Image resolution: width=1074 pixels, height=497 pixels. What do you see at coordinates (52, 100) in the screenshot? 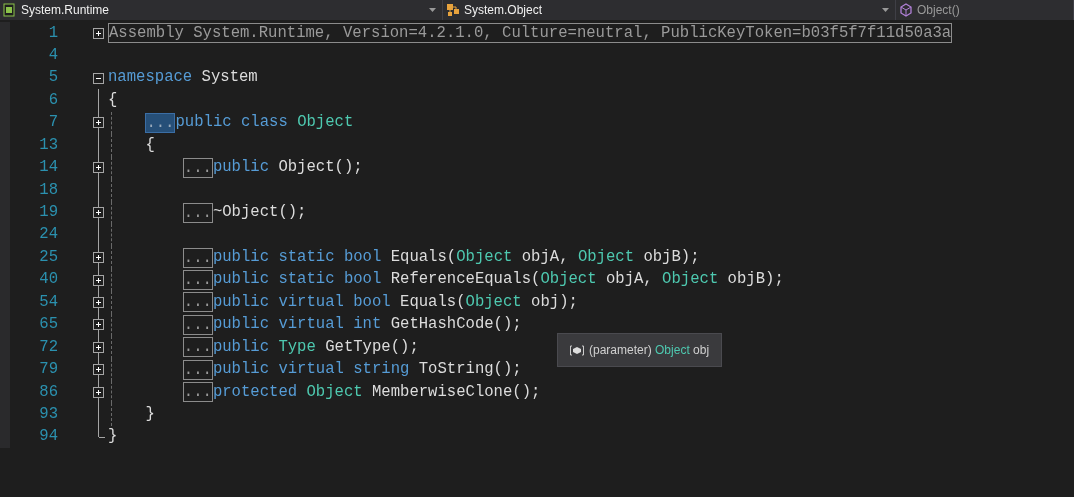
I see `line-number: 6` at bounding box center [52, 100].